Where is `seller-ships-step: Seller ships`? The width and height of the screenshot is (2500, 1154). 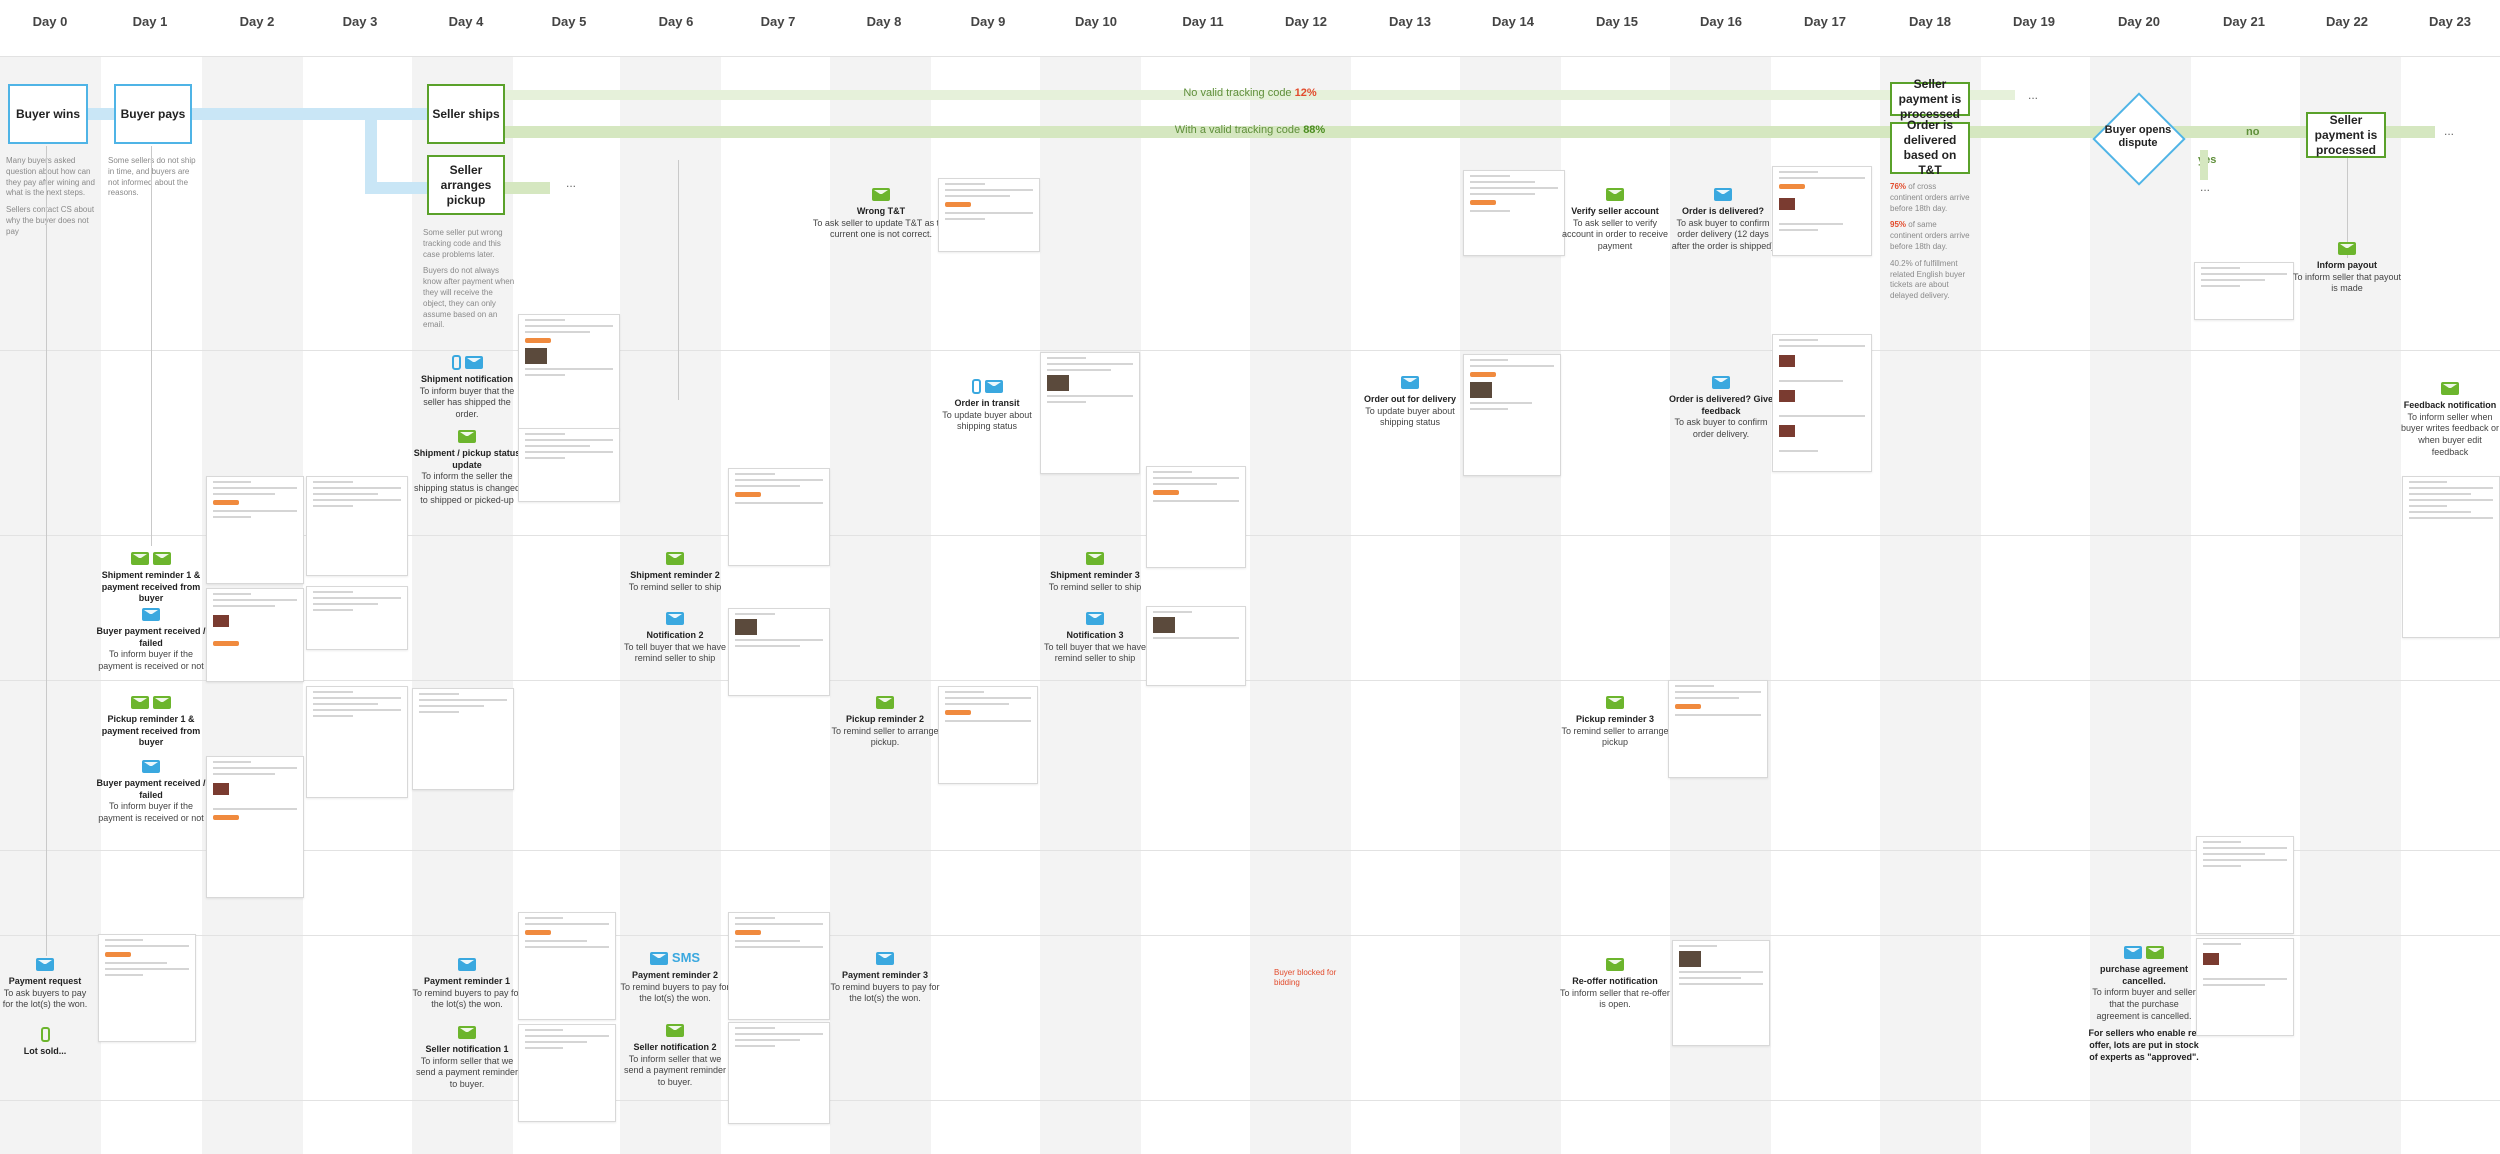 seller-ships-step: Seller ships is located at coordinates (466, 114).